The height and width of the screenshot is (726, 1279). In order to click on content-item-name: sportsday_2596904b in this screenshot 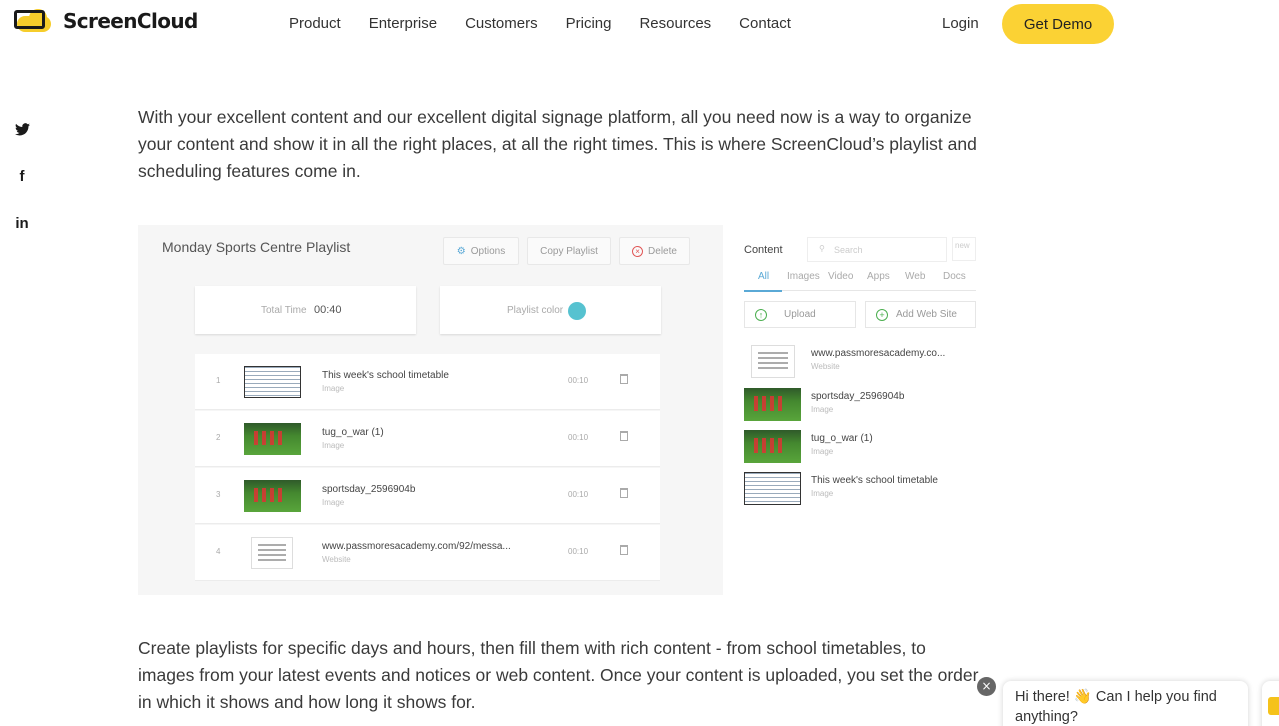, I will do `click(858, 396)`.